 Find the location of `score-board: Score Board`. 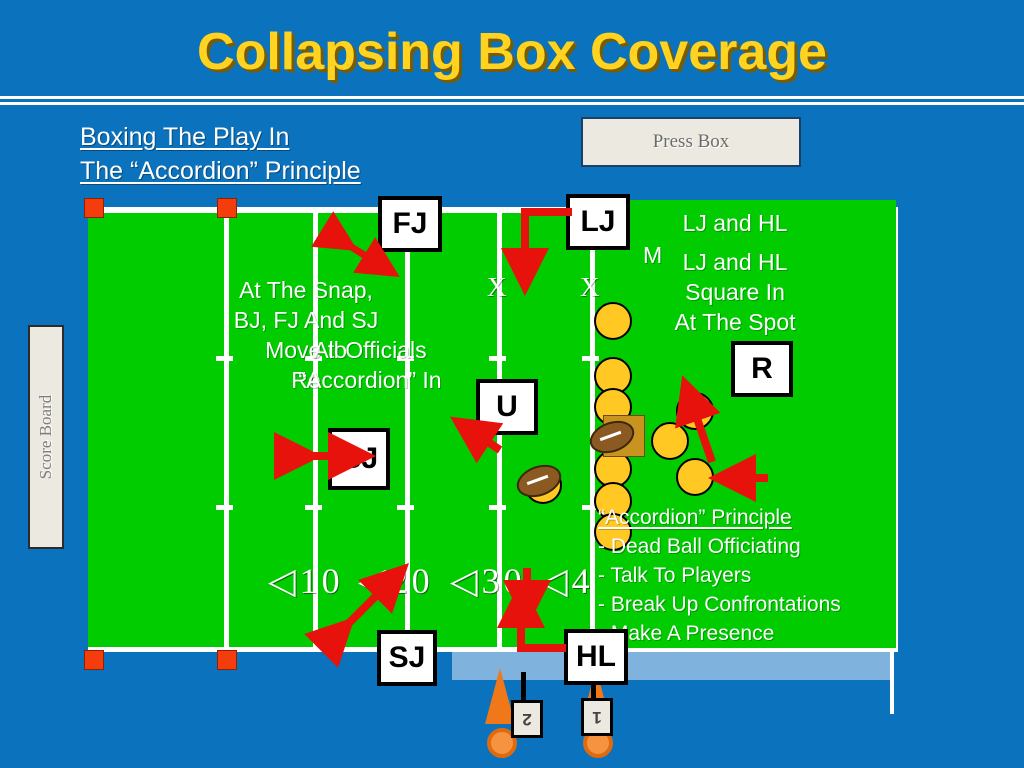

score-board: Score Board is located at coordinates (46, 437).